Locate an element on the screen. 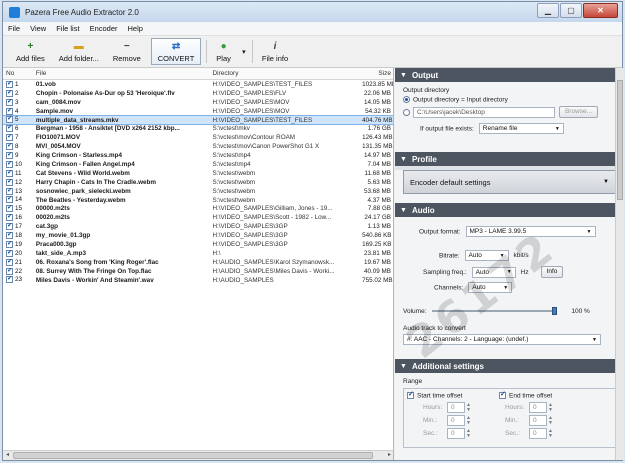 Image resolution: width=625 pixels, height=463 pixels. start-sec-field: 0 is located at coordinates (456, 434).